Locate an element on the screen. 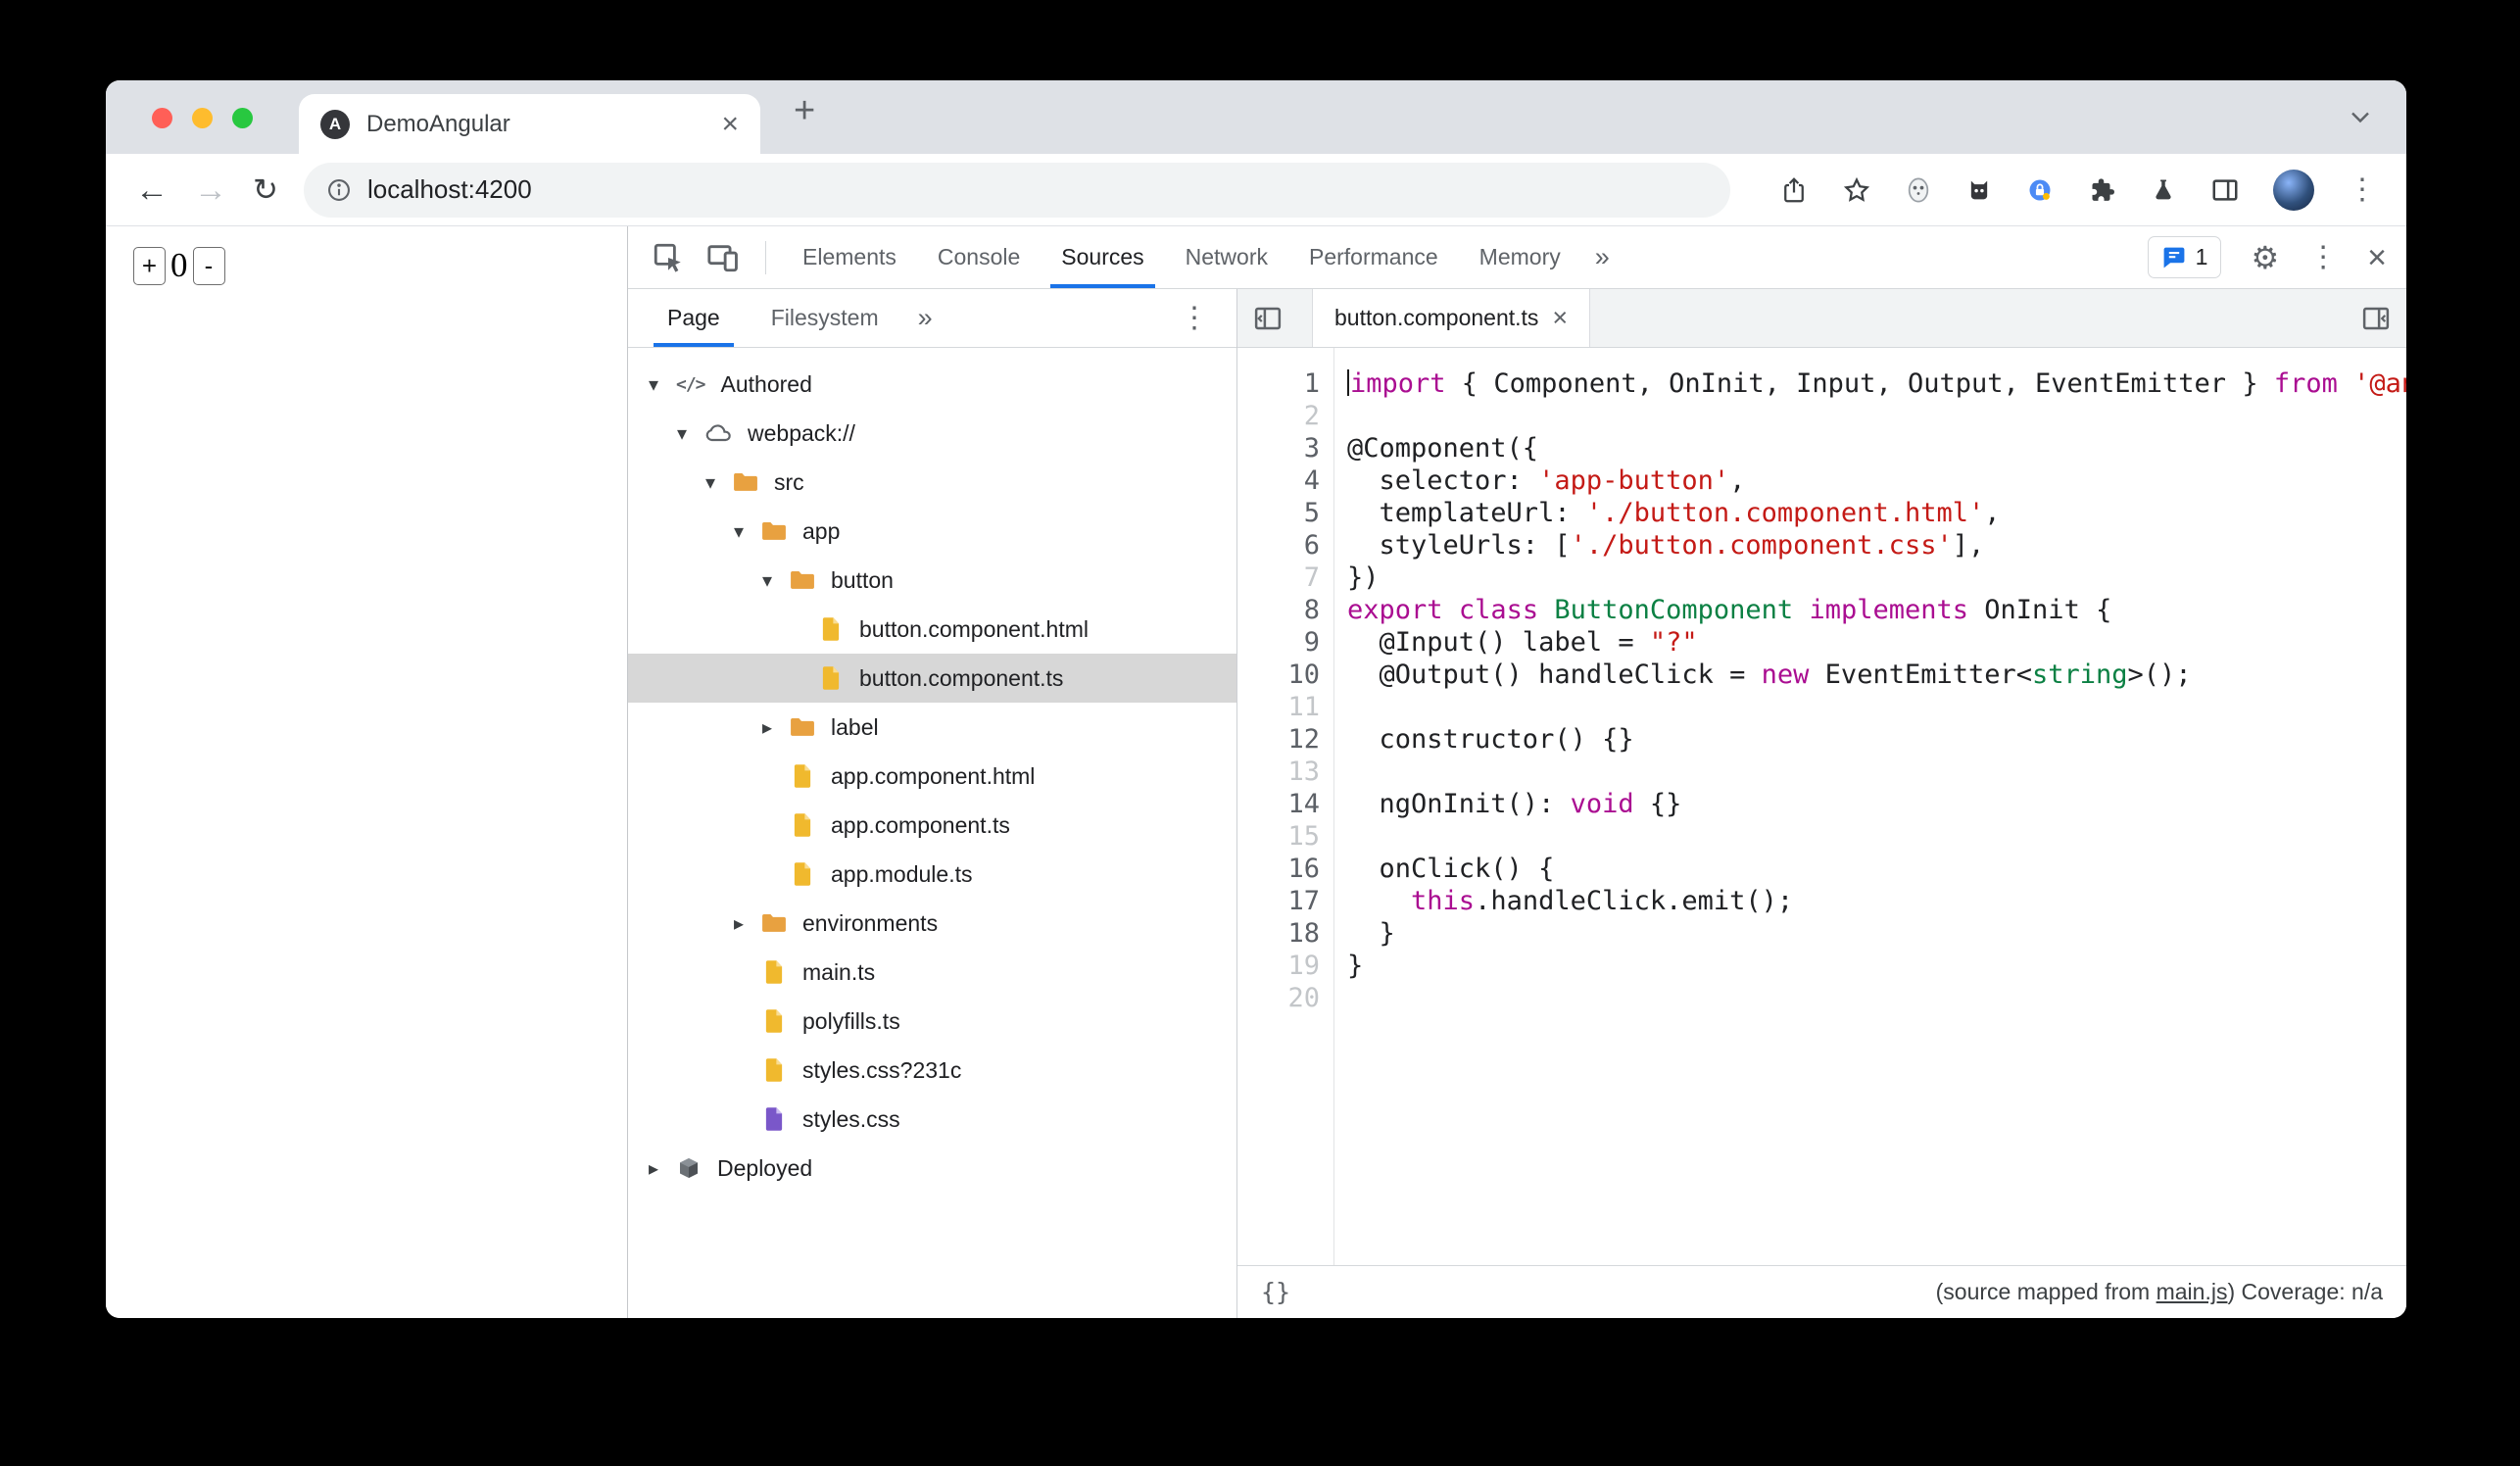 Image resolution: width=2520 pixels, height=1466 pixels. line-number: 18 is located at coordinates (1278, 934).